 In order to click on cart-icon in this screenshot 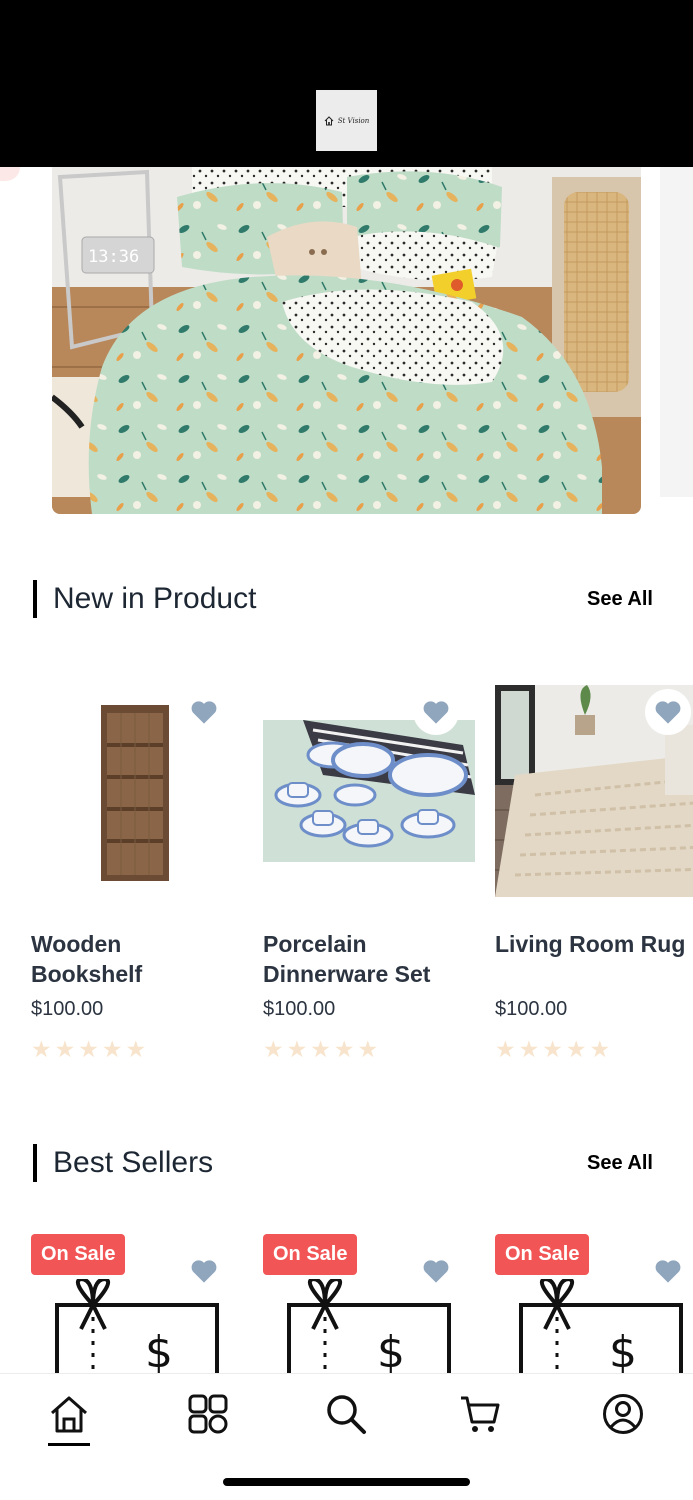, I will do `click(480, 1414)`.